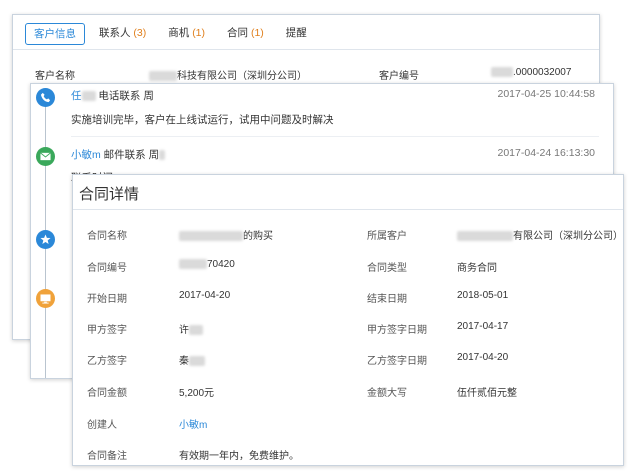 The height and width of the screenshot is (476, 640). I want to click on field-label: 合同备注, so click(107, 456).